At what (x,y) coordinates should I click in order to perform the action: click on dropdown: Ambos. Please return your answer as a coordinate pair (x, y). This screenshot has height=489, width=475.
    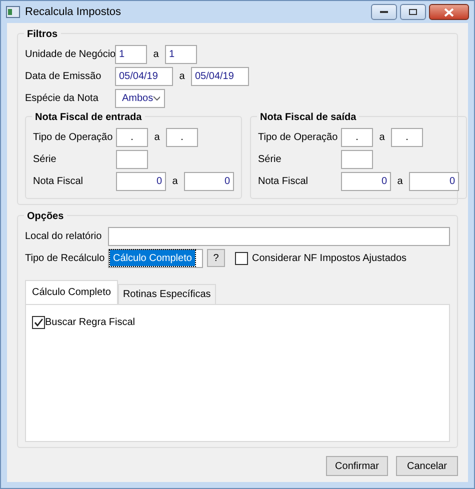
    Looking at the image, I should click on (140, 98).